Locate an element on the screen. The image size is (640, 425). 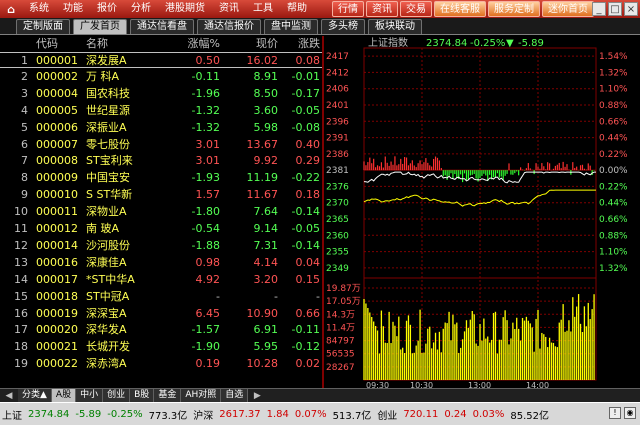
chart-chg: -5.89 is located at coordinates (531, 43).